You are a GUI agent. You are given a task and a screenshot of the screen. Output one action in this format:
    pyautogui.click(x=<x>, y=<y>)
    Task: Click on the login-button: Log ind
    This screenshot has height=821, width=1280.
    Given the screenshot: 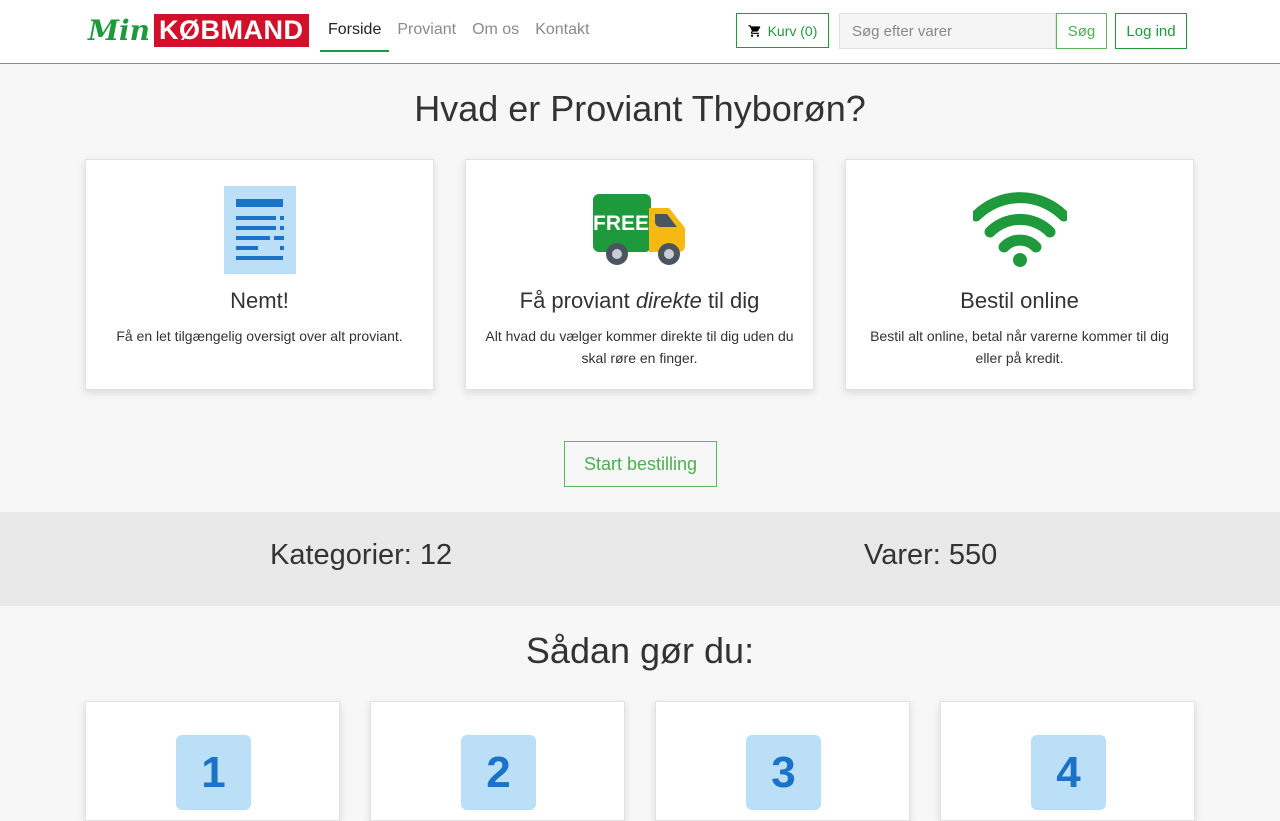 What is the action you would take?
    pyautogui.click(x=1151, y=31)
    